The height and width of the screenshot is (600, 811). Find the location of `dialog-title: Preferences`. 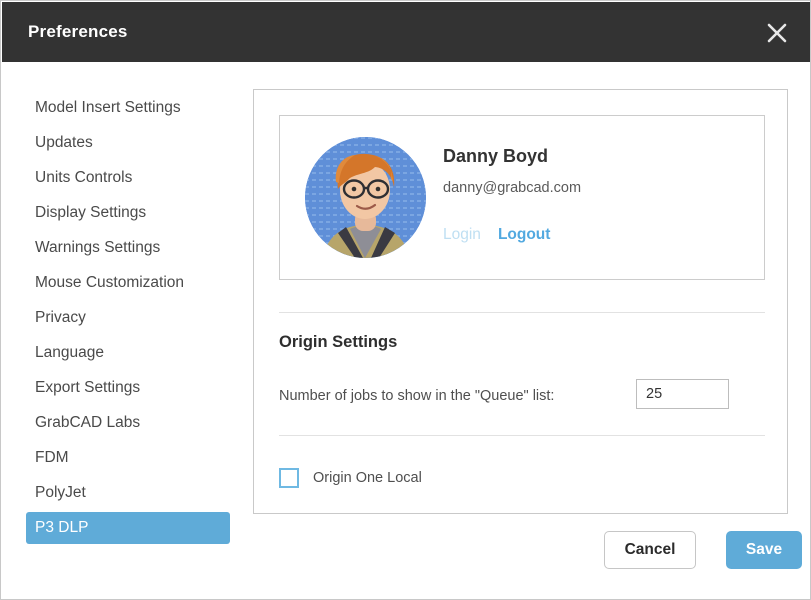

dialog-title: Preferences is located at coordinates (78, 31).